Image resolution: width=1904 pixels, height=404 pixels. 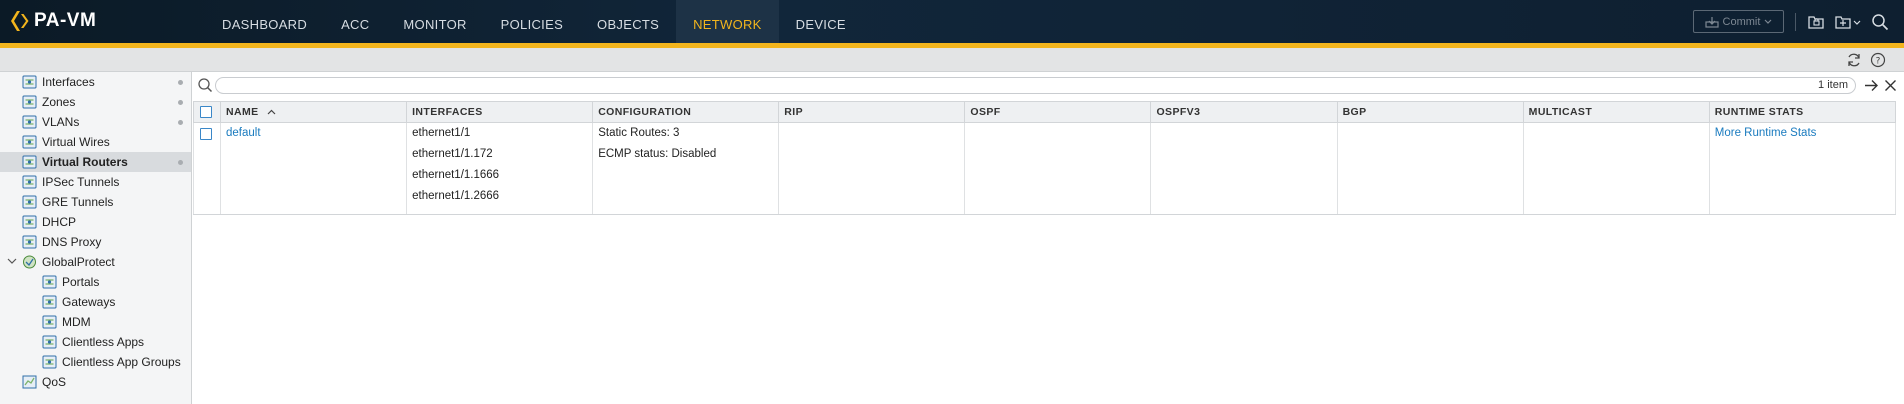 What do you see at coordinates (1871, 85) in the screenshot?
I see `apply-filter-icon` at bounding box center [1871, 85].